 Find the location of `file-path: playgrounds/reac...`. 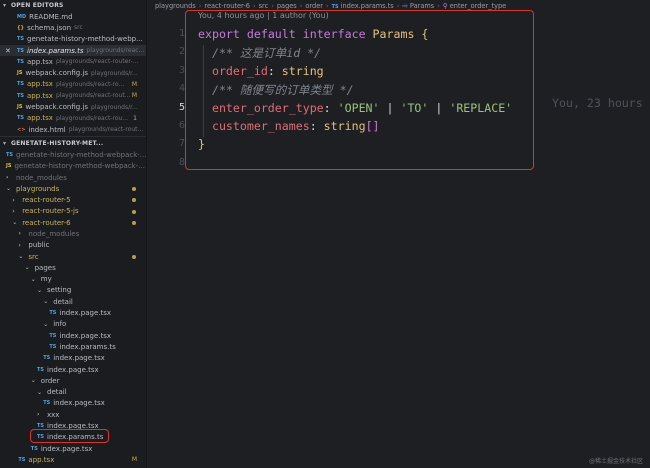

file-path: playgrounds/reac... is located at coordinates (115, 51).